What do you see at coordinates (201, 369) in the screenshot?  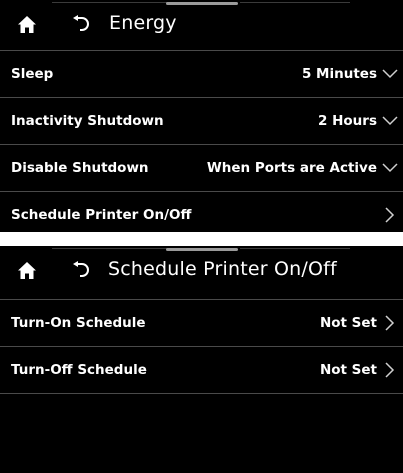 I see `setting-row-turn-off-schedule: Turn-Off Schedule Not Set` at bounding box center [201, 369].